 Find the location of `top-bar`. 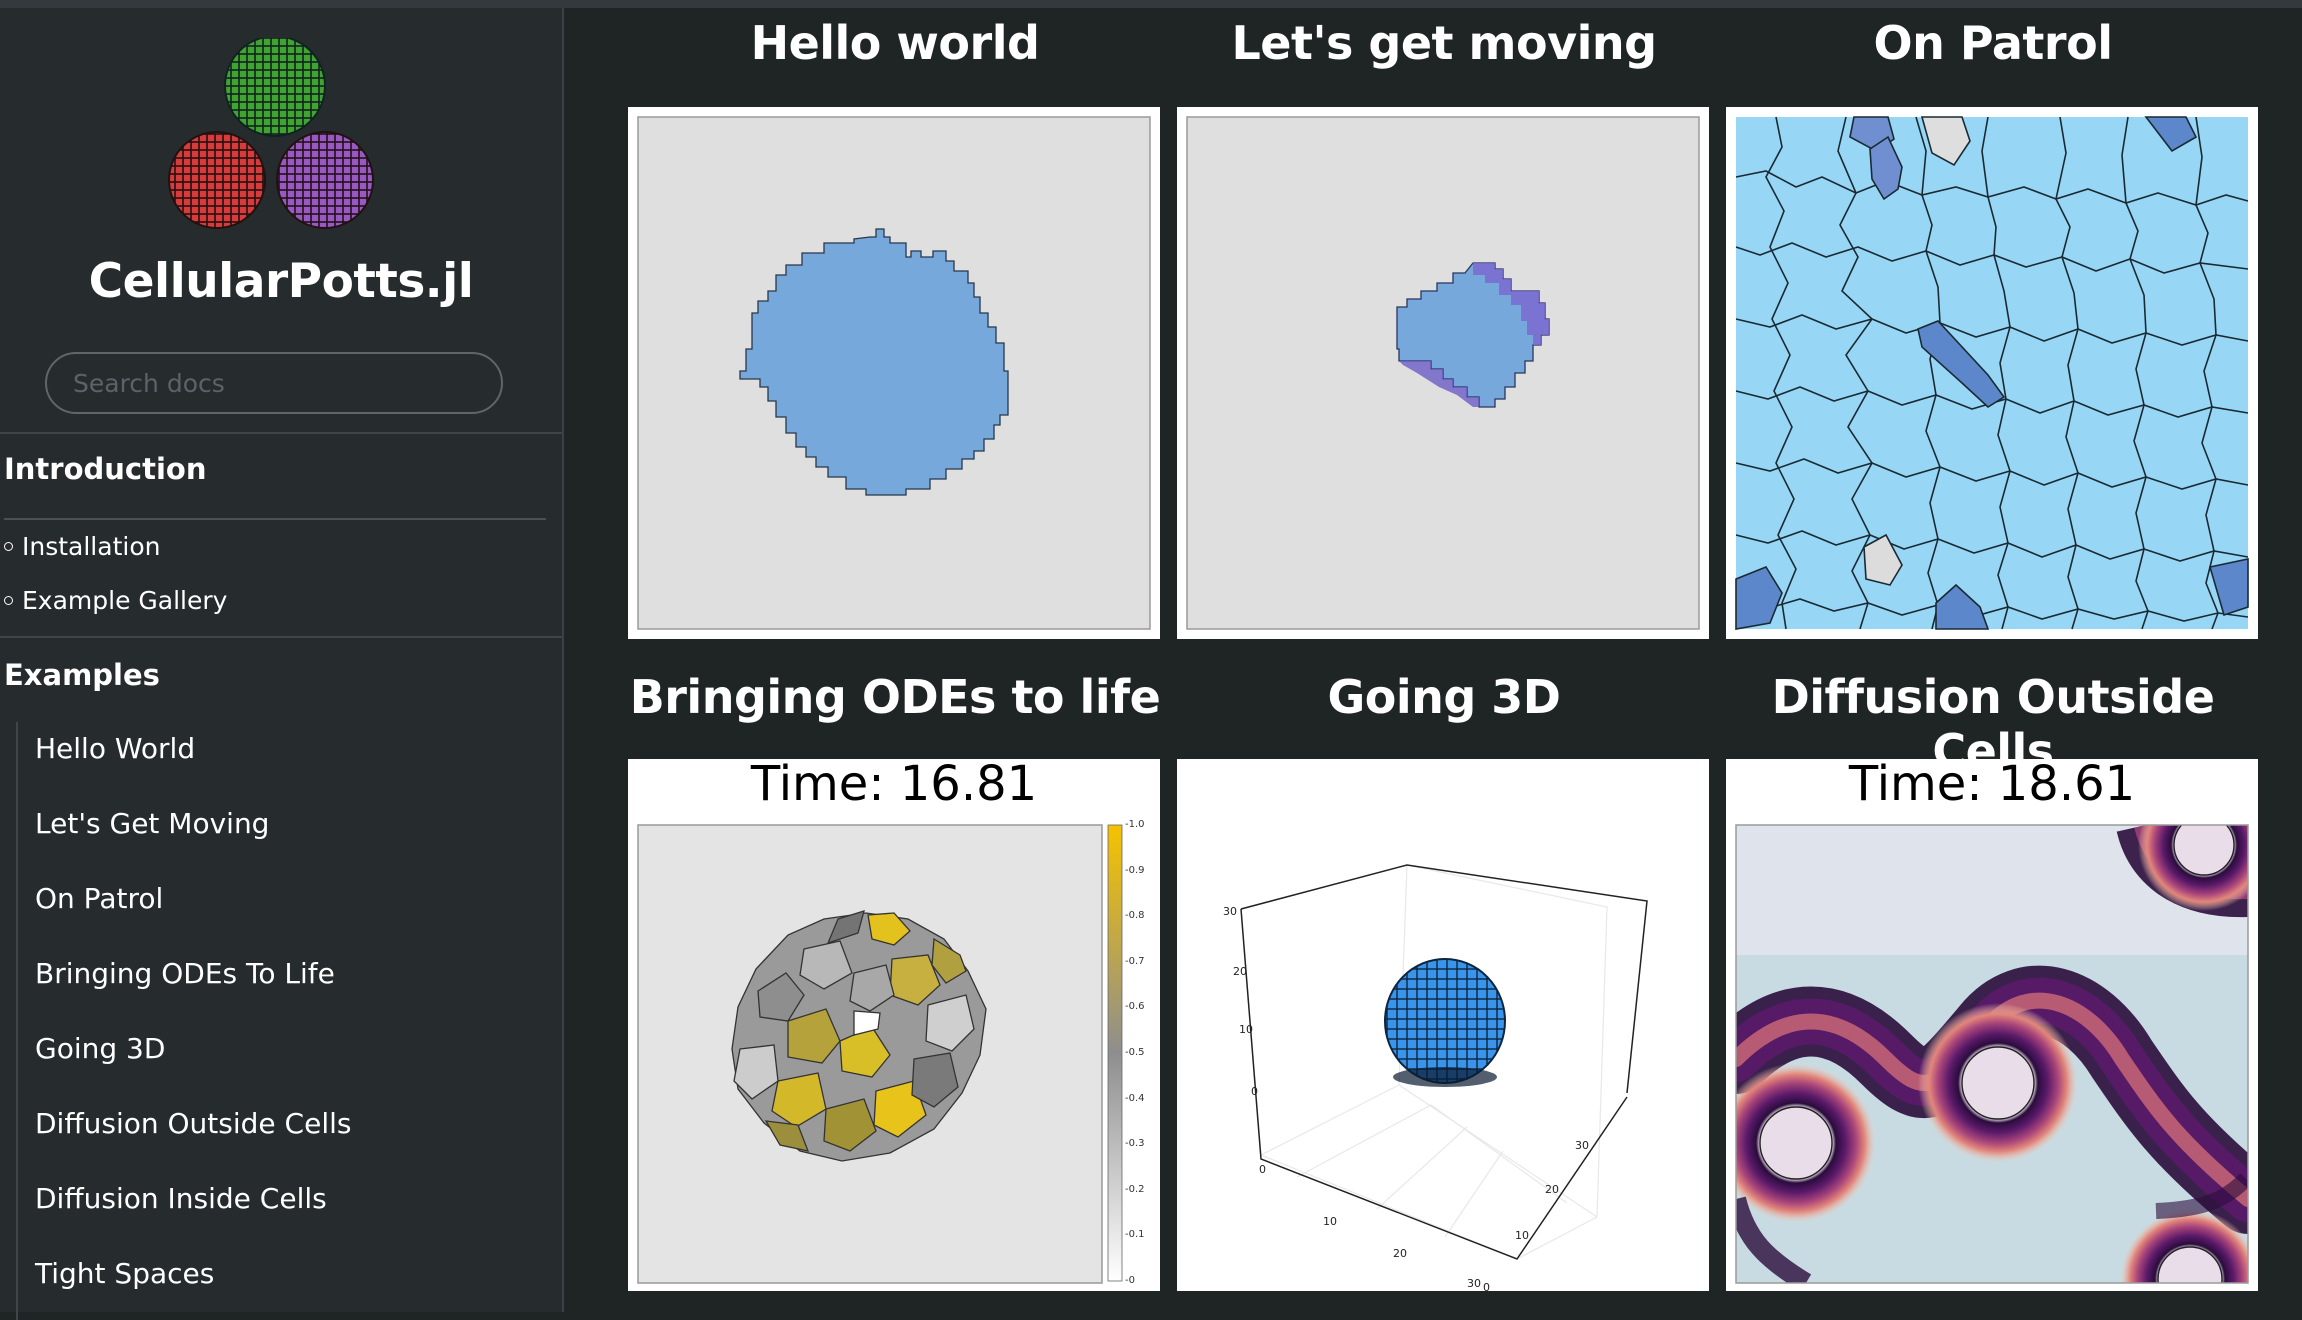

top-bar is located at coordinates (1151, 4).